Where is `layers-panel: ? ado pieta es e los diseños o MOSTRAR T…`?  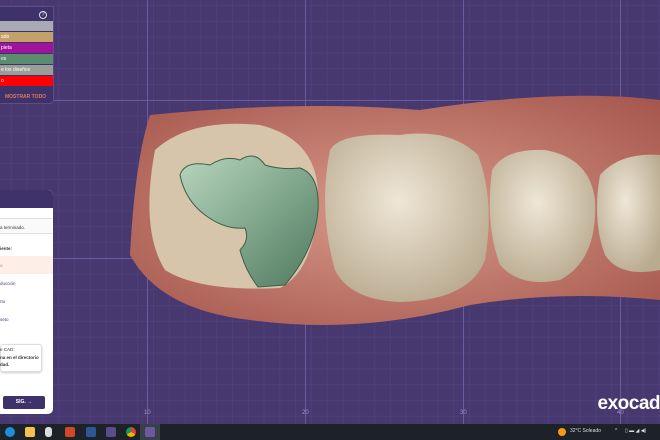 layers-panel: ? ado pieta es e los diseños o MOSTRAR T… is located at coordinates (27, 55).